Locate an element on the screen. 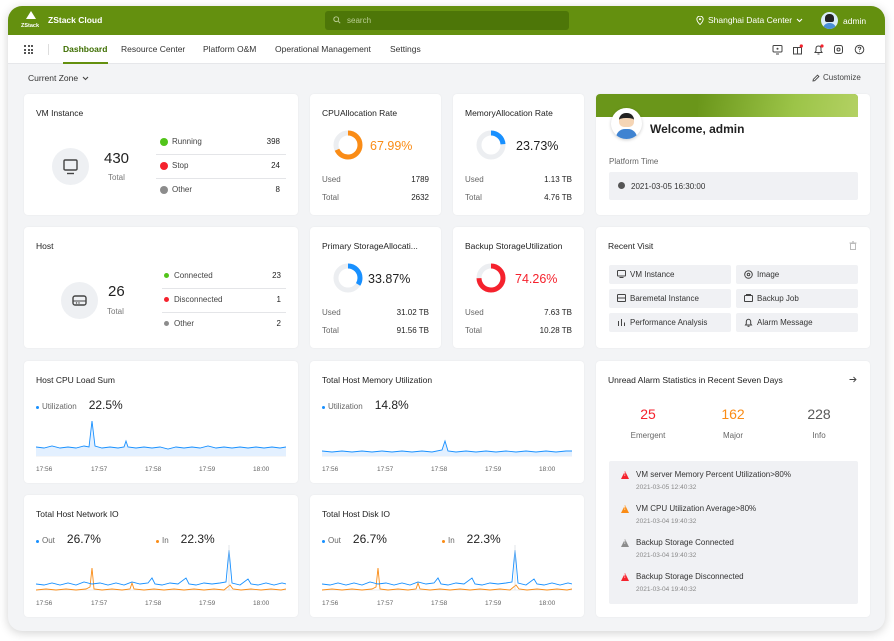 The image size is (894, 641). zstack-logo: ZStack is located at coordinates (31, 21).